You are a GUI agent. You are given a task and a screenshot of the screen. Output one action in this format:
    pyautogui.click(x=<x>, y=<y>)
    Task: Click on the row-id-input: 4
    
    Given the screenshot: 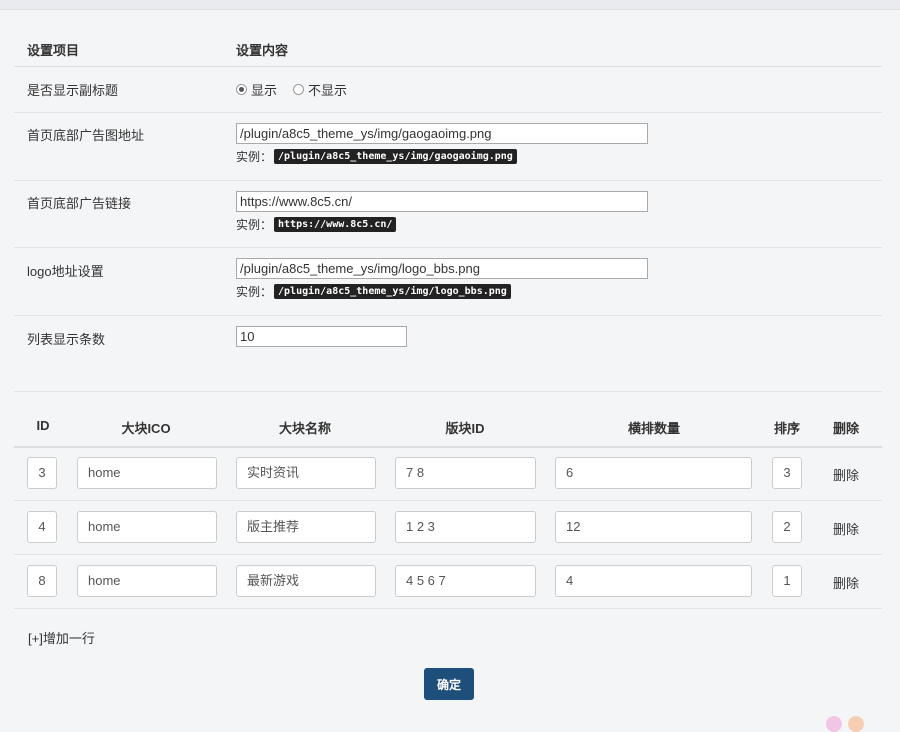 What is the action you would take?
    pyautogui.click(x=42, y=527)
    